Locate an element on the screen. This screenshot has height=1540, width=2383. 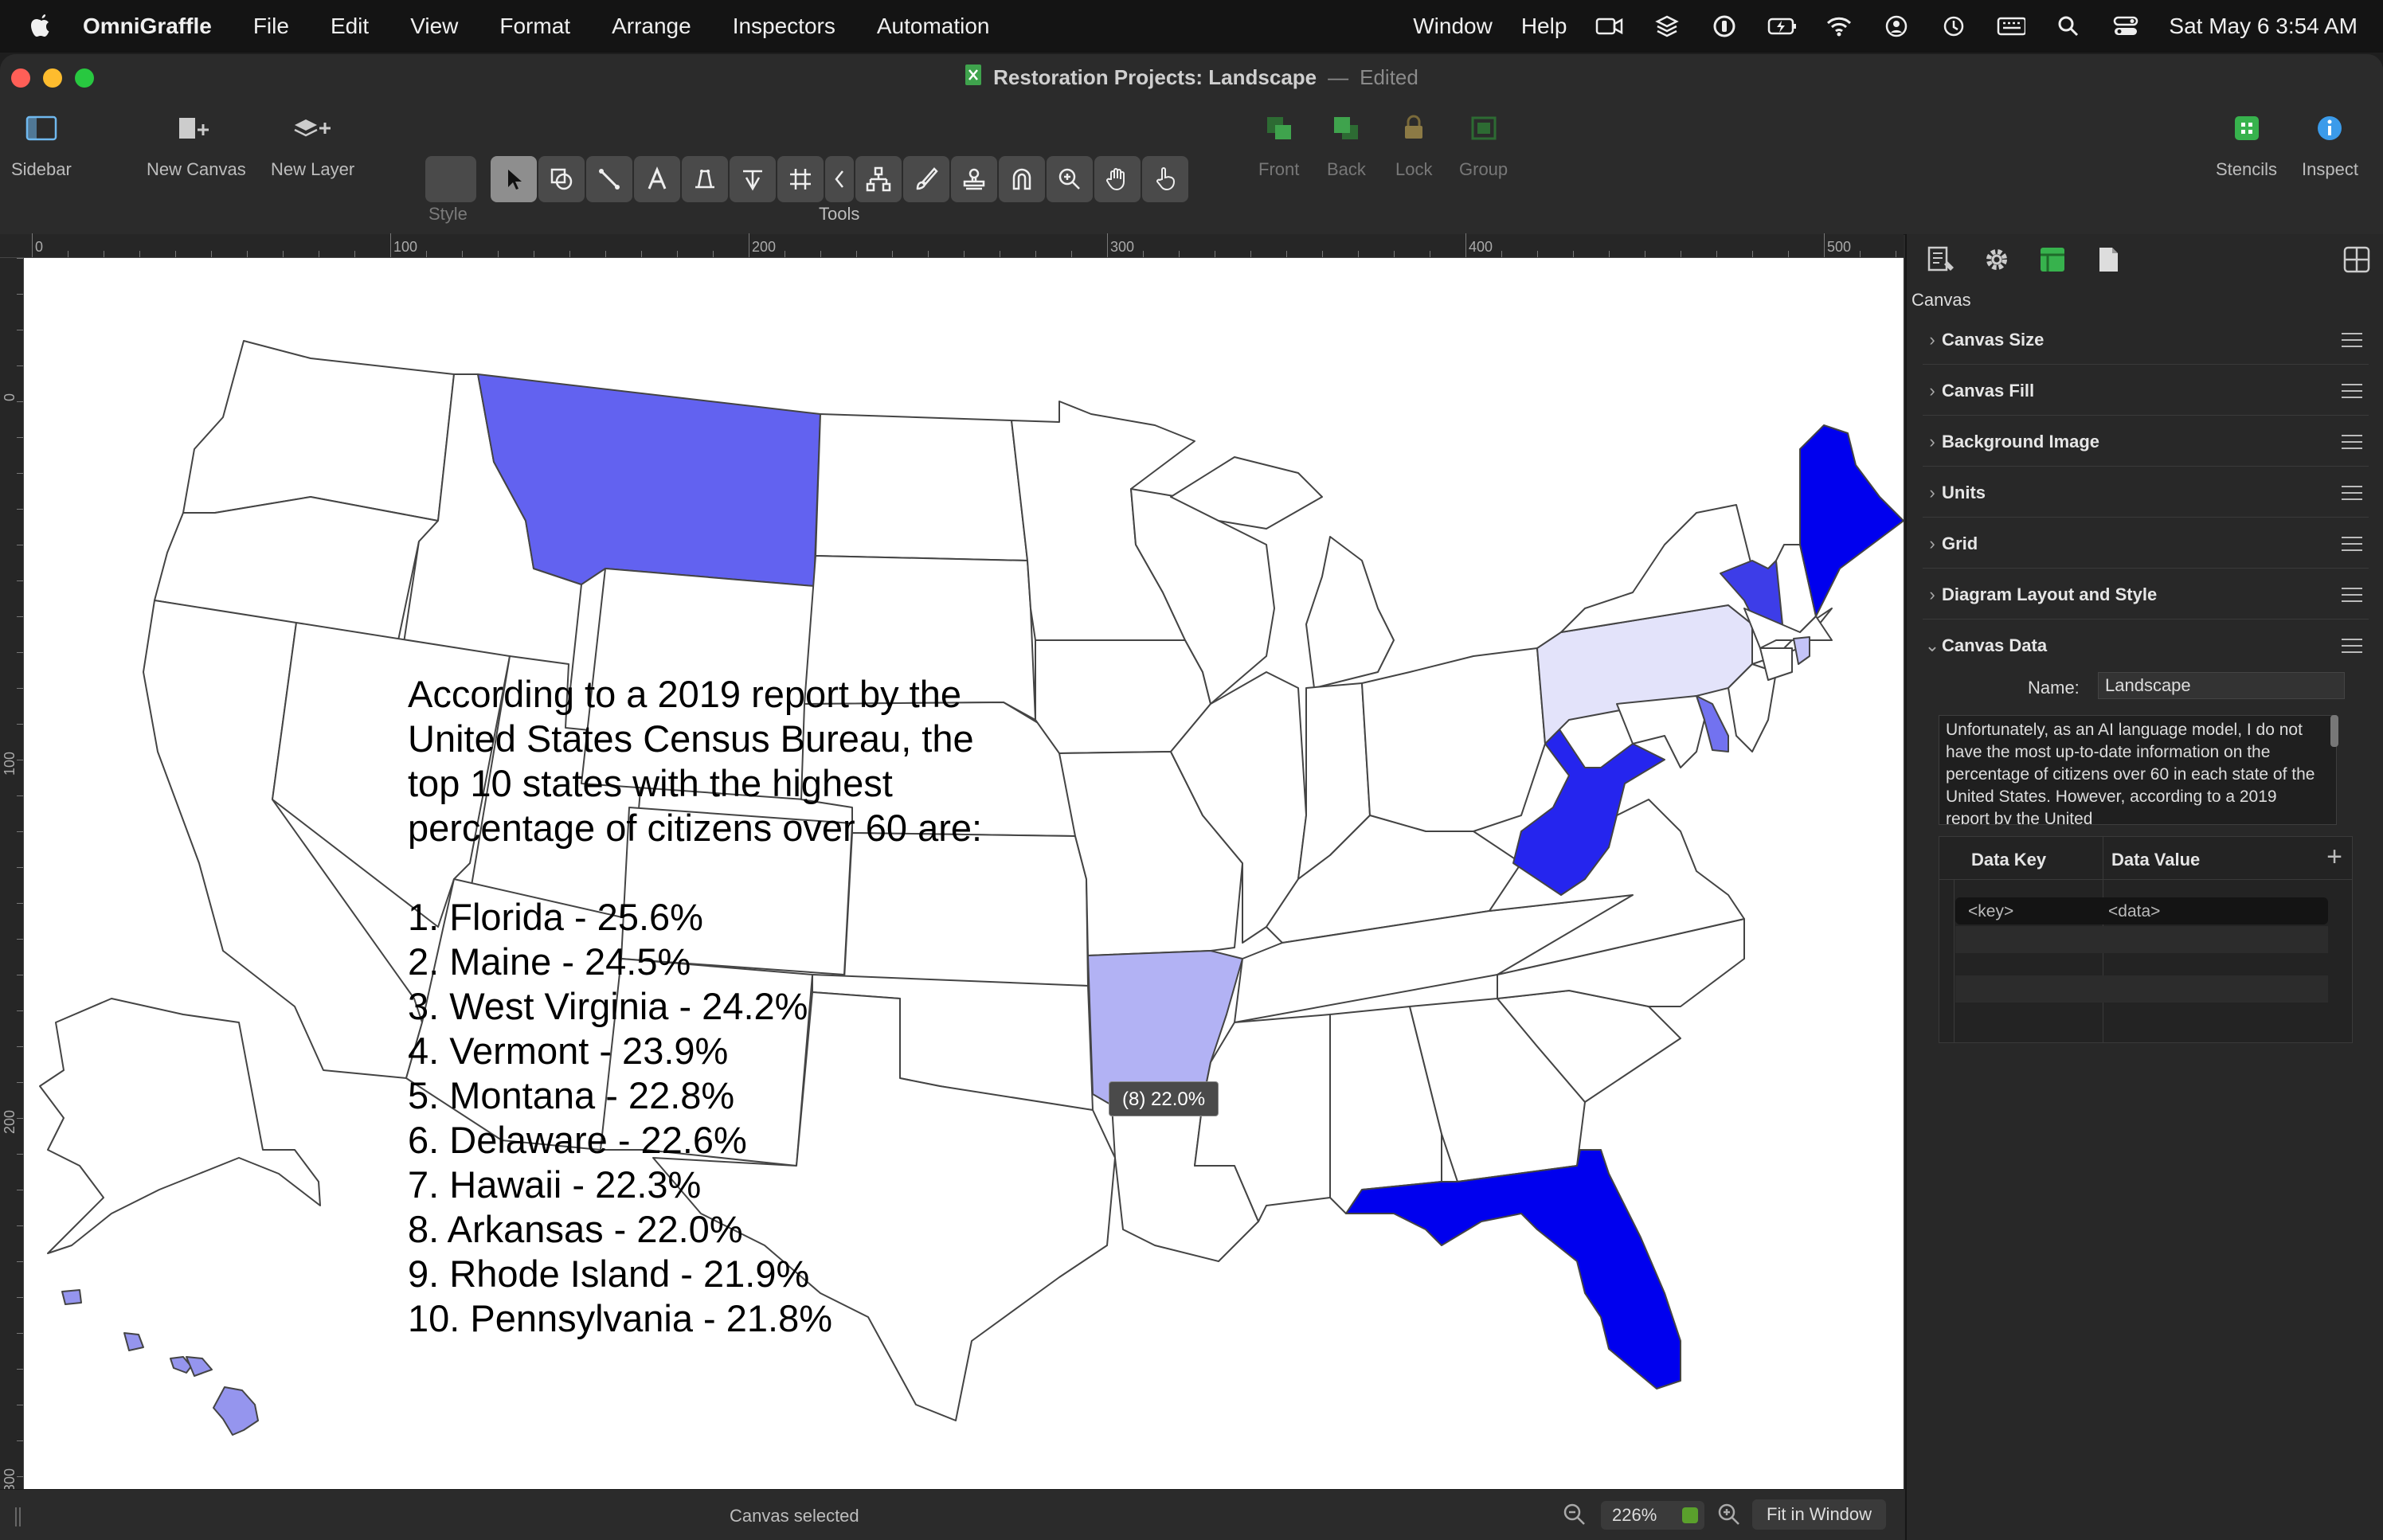
wifi-icon is located at coordinates (1839, 26).